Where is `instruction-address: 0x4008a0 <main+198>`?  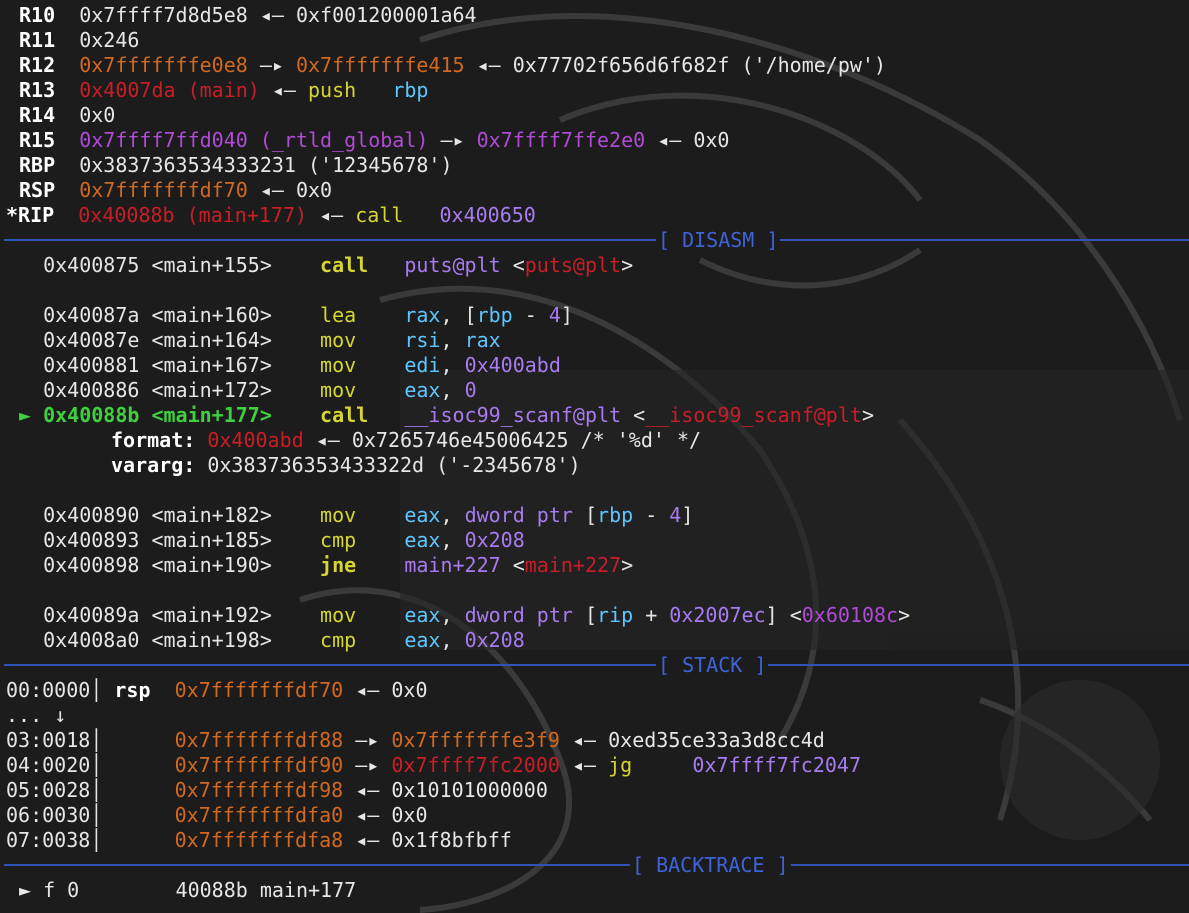 instruction-address: 0x4008a0 <main+198> is located at coordinates (157, 640).